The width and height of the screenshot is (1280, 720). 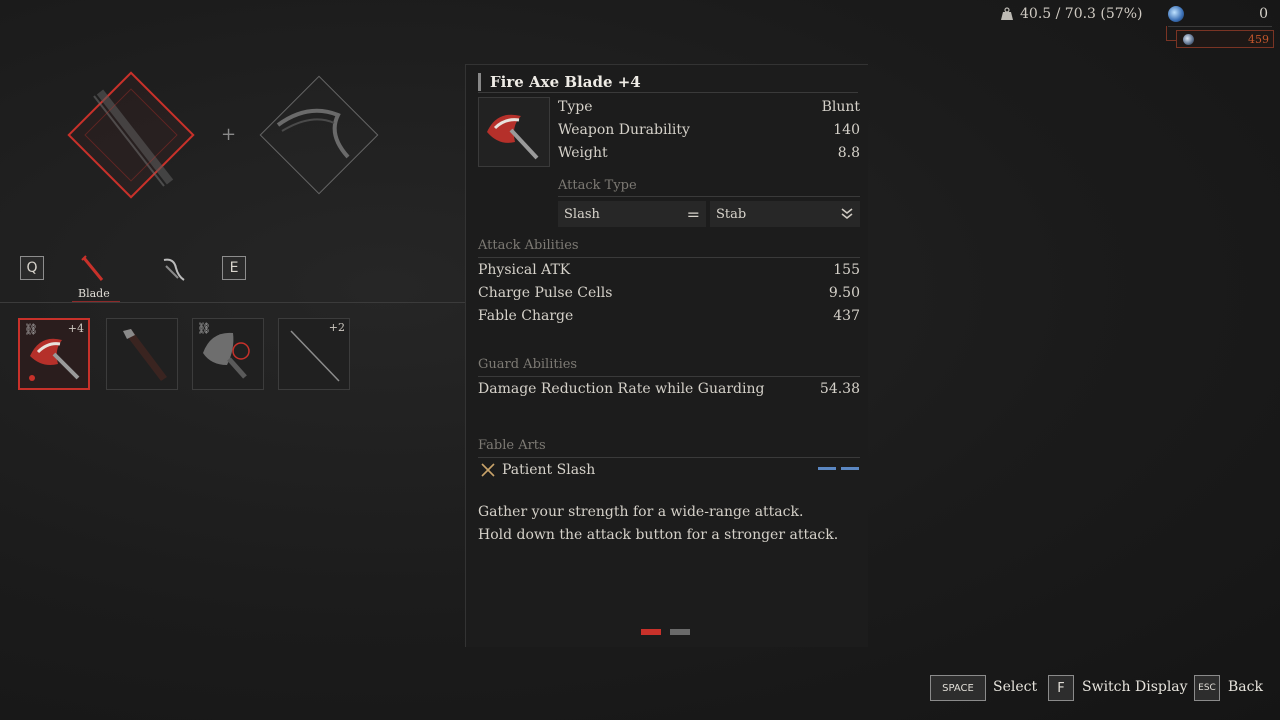 I want to click on inventory-slot: ⛓, so click(x=228, y=354).